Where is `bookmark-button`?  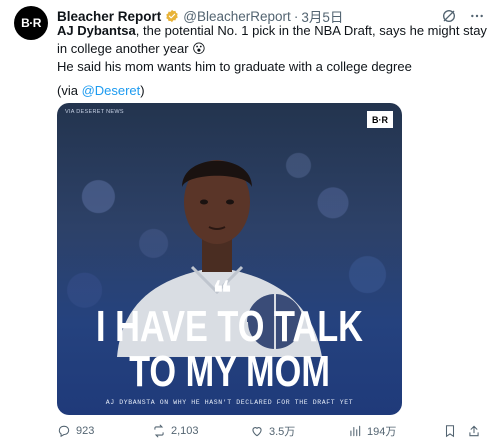 bookmark-button is located at coordinates (455, 431).